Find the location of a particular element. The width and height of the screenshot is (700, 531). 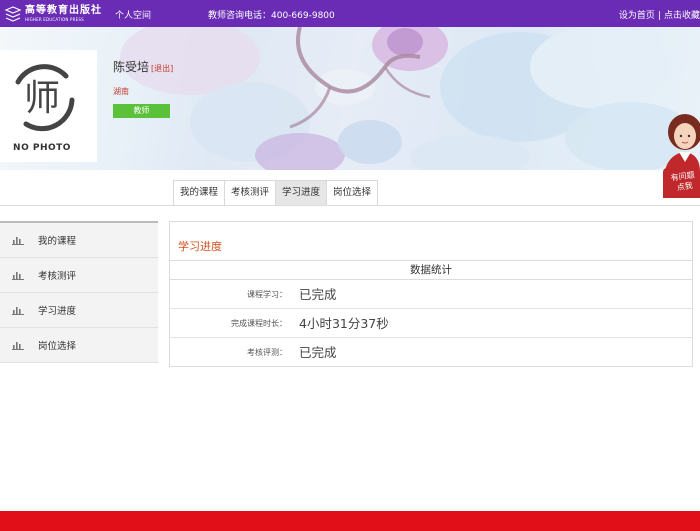

row-key: 课程学习： is located at coordinates (267, 294).